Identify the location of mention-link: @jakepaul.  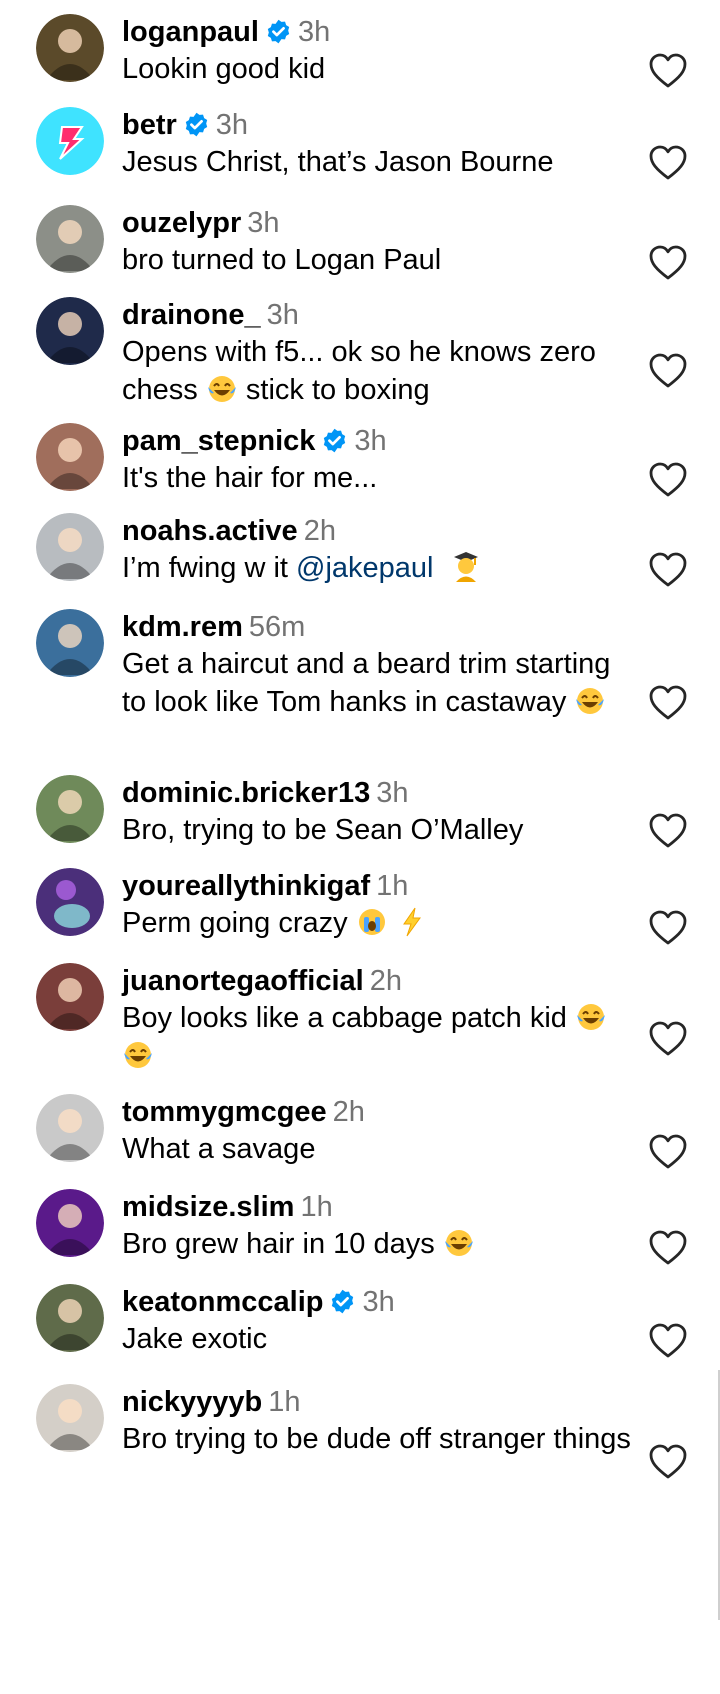
(364, 568).